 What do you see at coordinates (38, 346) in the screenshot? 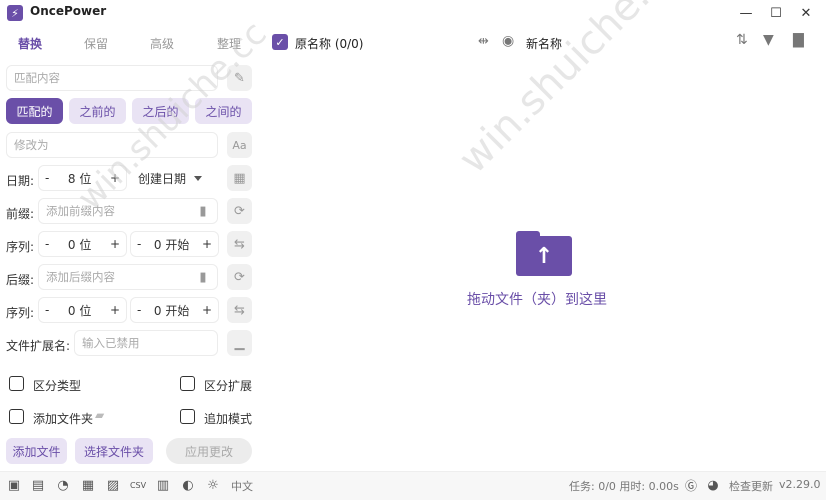
I see `extension-label: 文件扩展名:` at bounding box center [38, 346].